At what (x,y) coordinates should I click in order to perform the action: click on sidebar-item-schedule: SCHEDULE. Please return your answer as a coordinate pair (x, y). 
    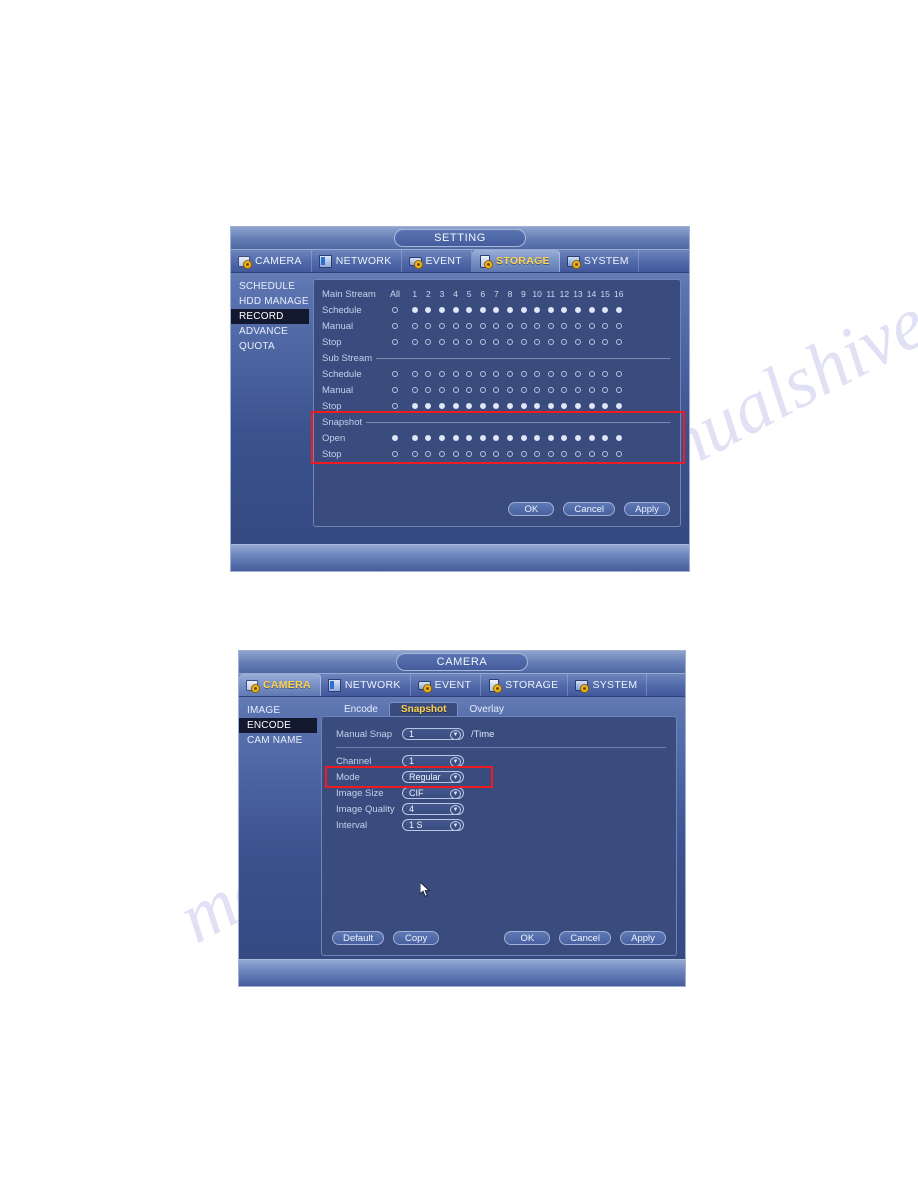
    Looking at the image, I should click on (270, 286).